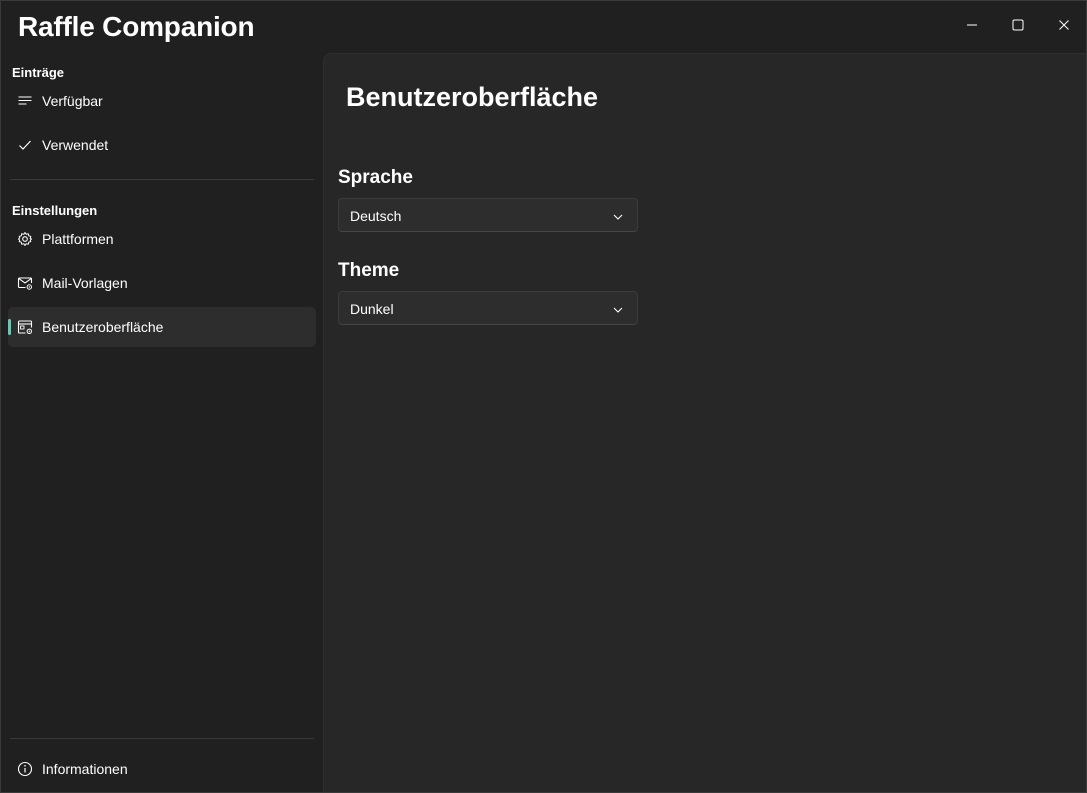 The image size is (1087, 793). What do you see at coordinates (372, 309) in the screenshot?
I see `theme-selected-value: Dunkel` at bounding box center [372, 309].